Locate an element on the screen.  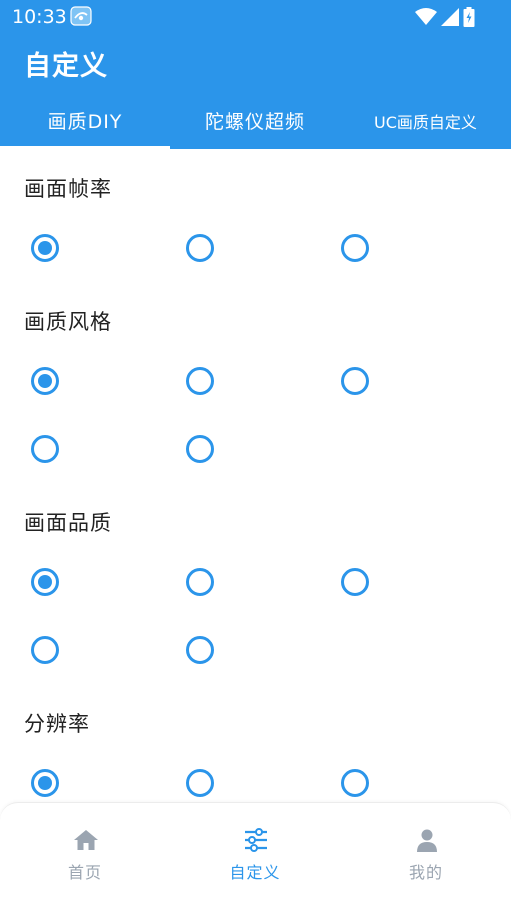
app-notification-icon is located at coordinates (81, 16).